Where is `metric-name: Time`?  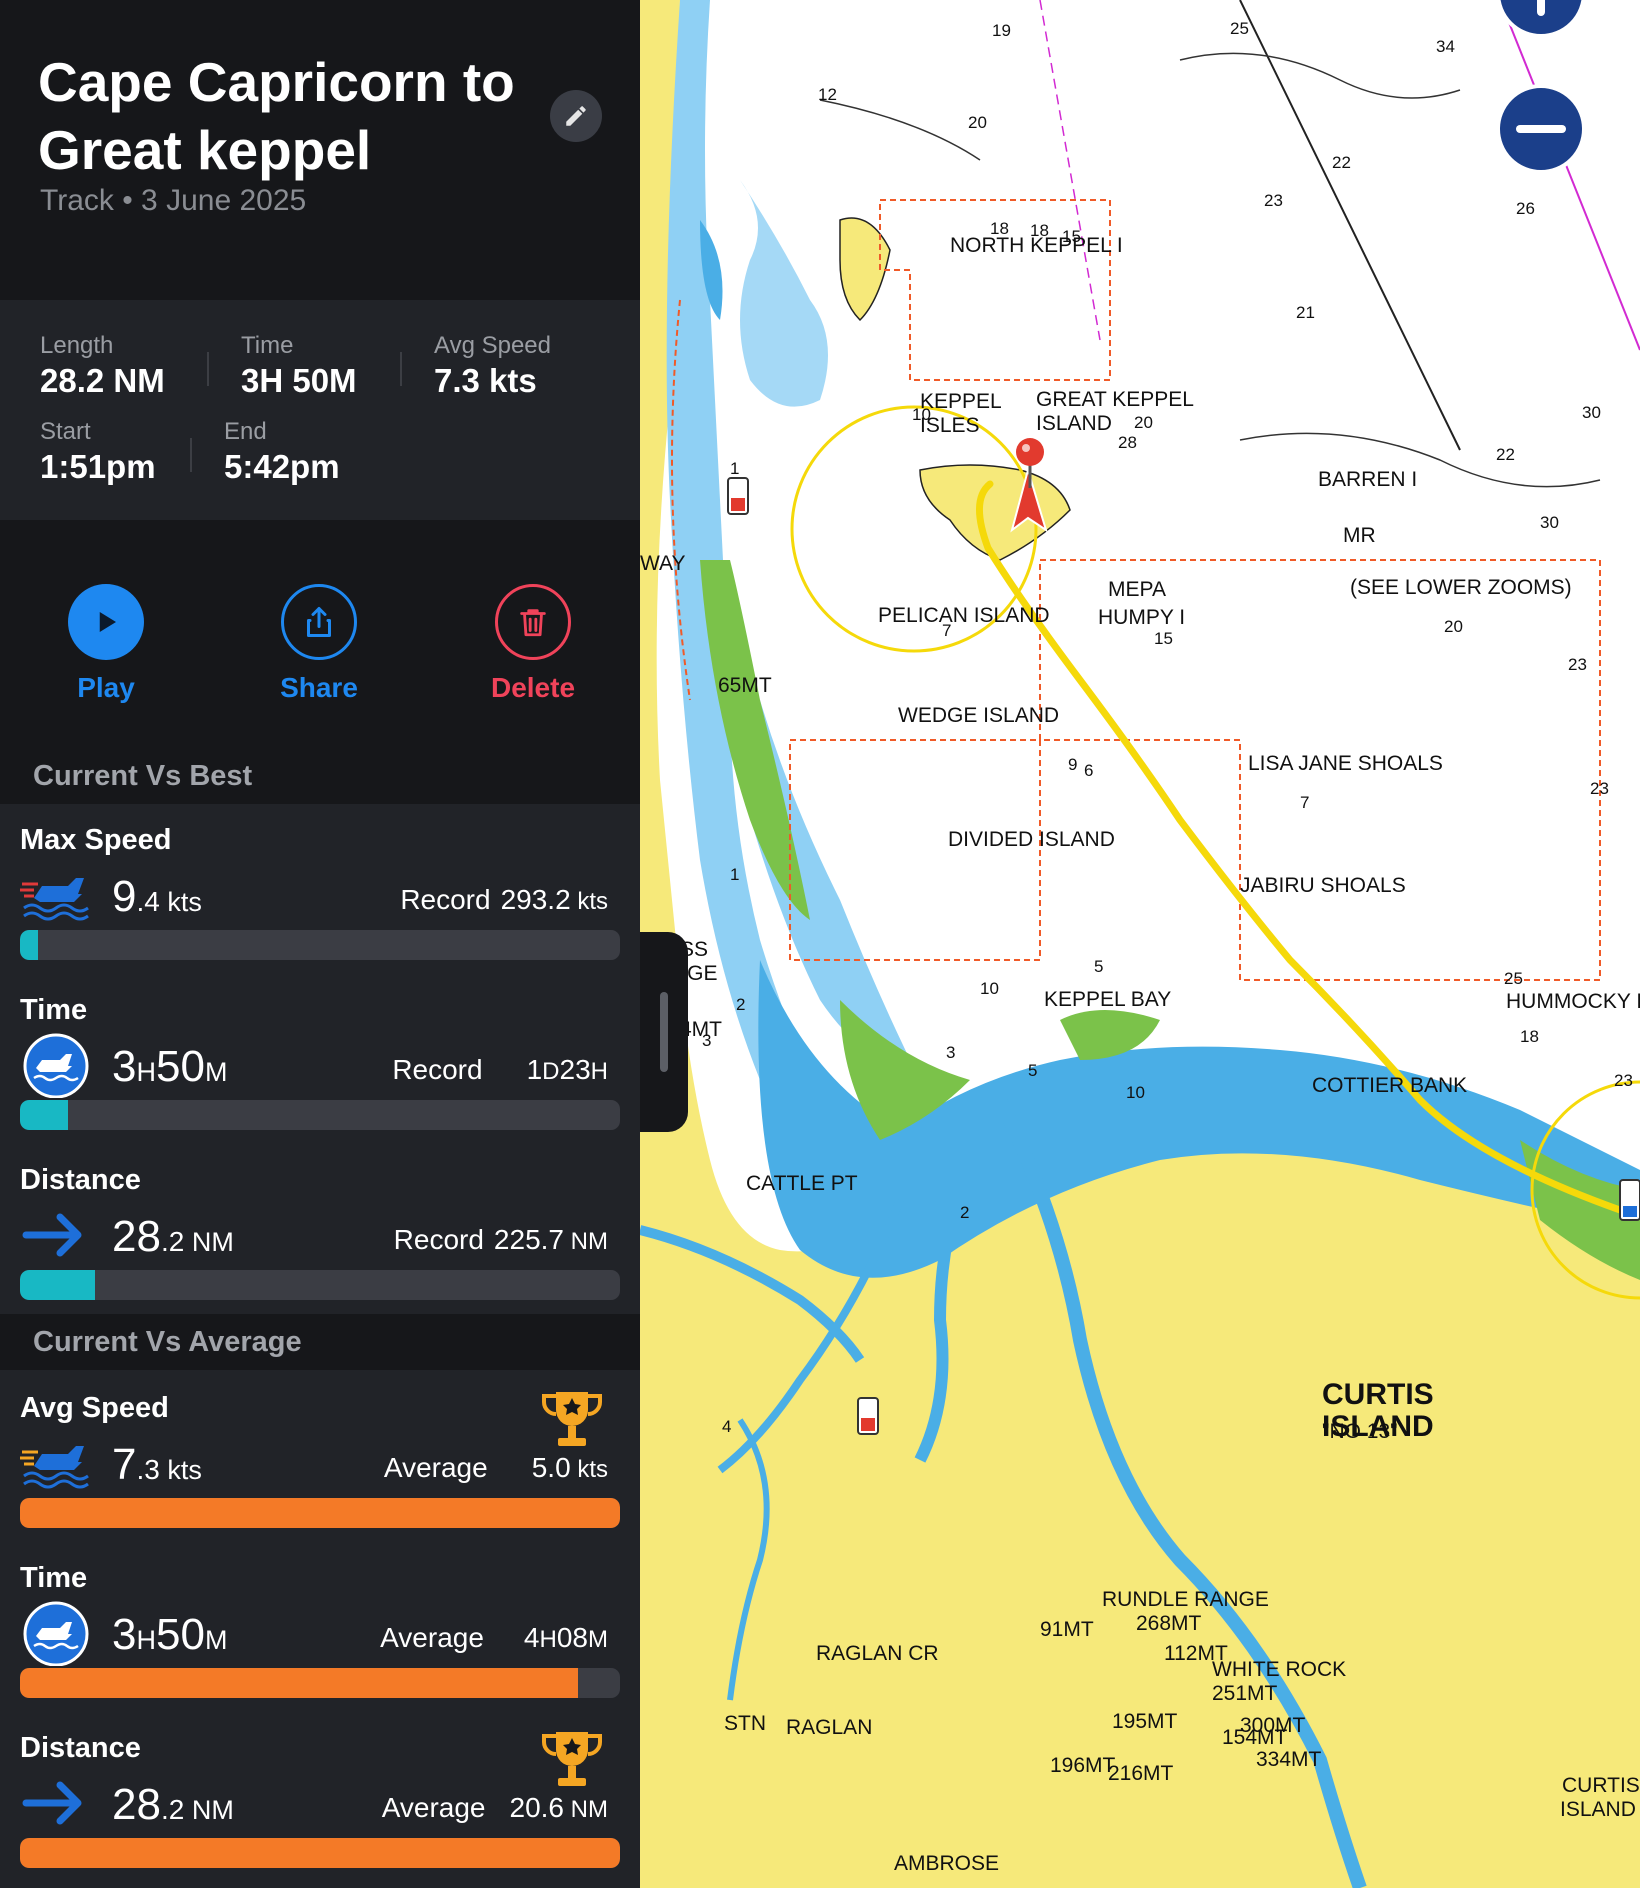
metric-name: Time is located at coordinates (54, 1010).